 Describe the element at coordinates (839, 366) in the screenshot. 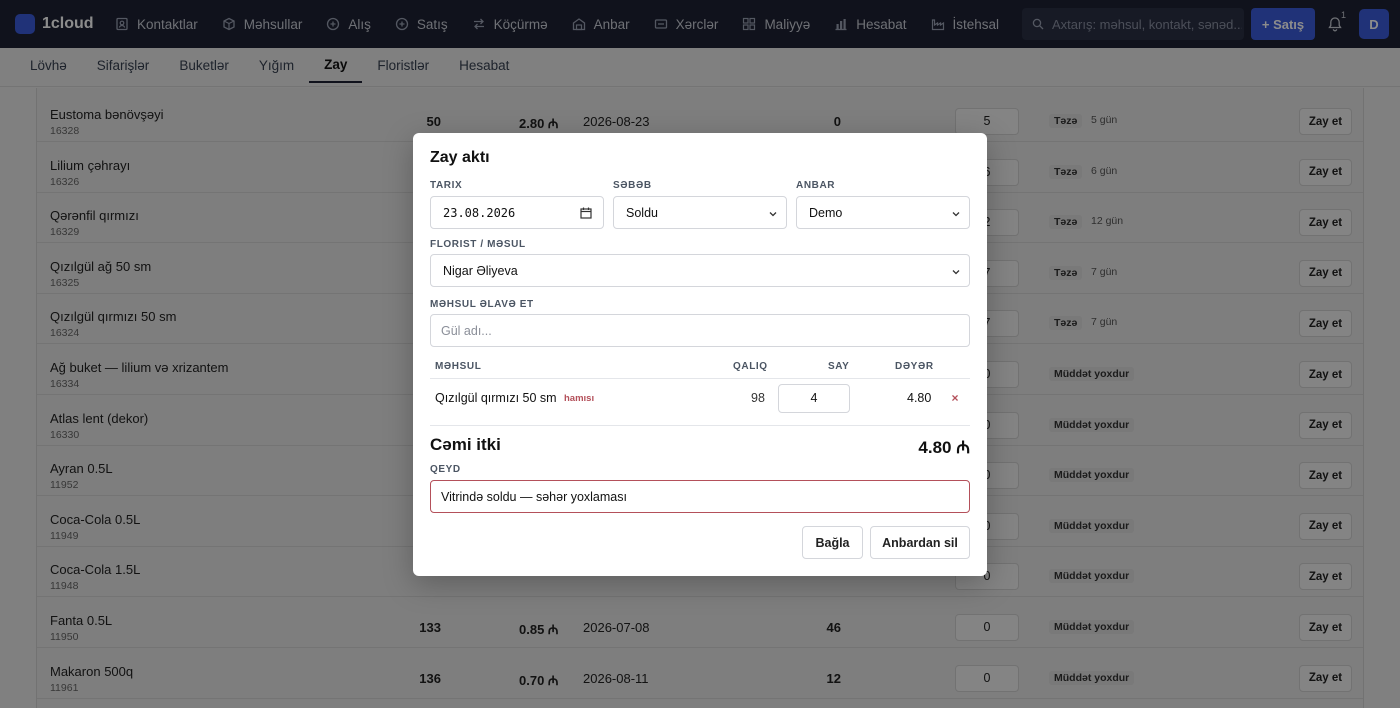

I see `col-count: Say` at that location.